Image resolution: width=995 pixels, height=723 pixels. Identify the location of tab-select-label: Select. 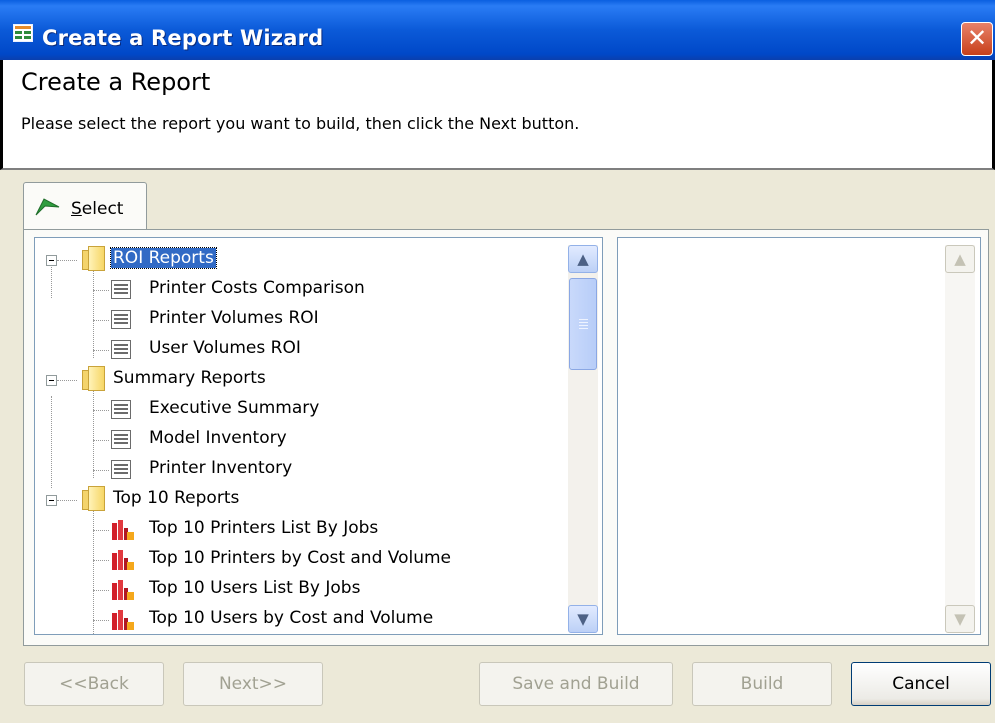
(97, 209).